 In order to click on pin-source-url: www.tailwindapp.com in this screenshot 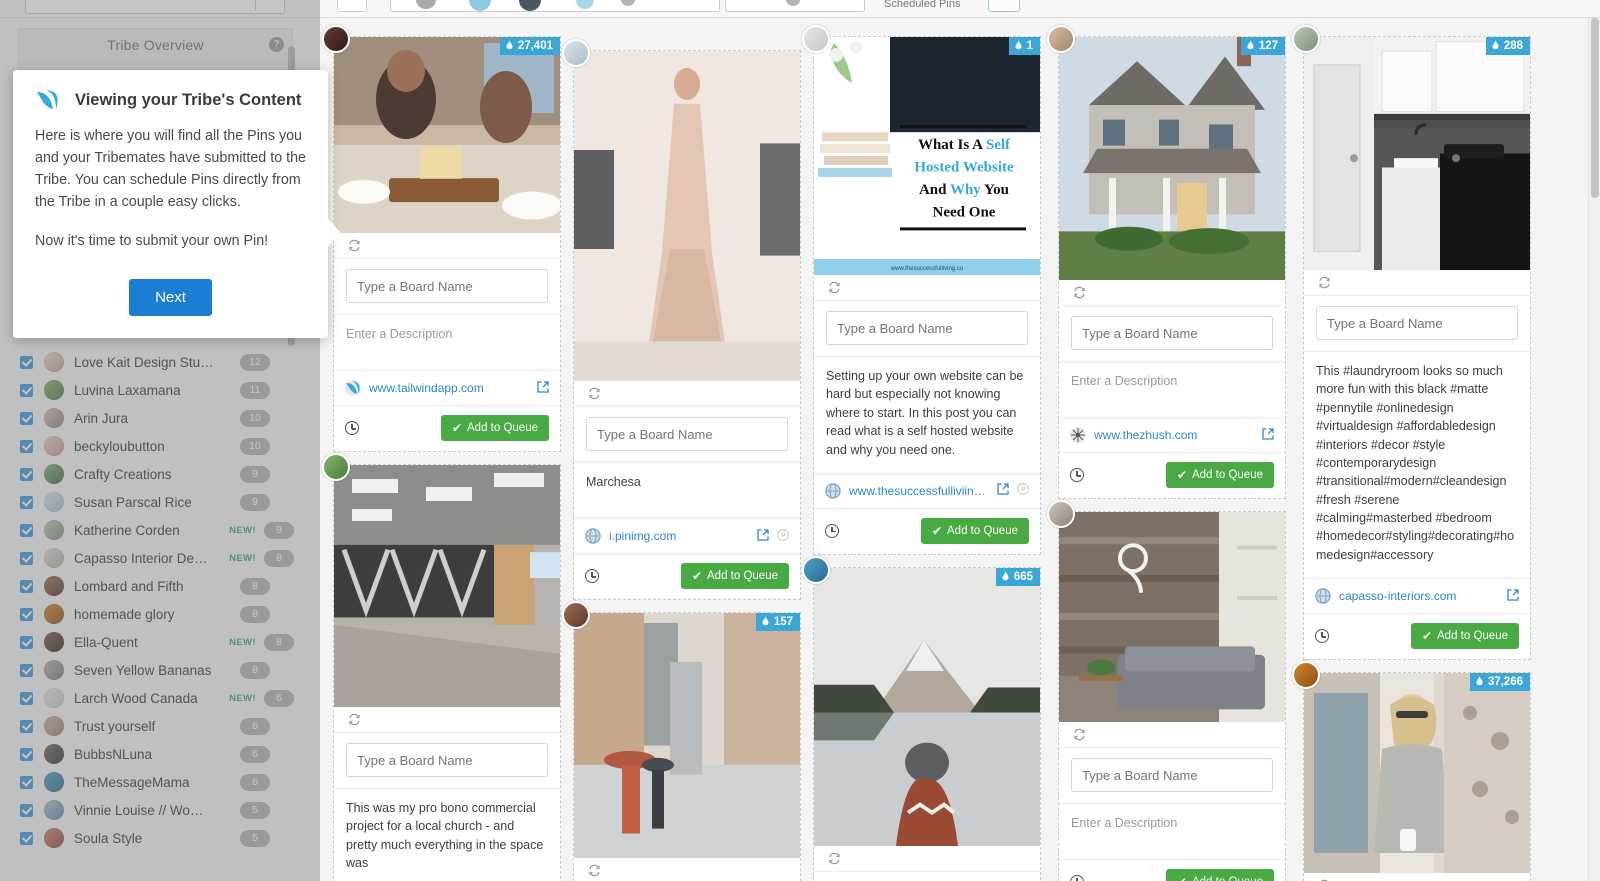, I will do `click(449, 388)`.